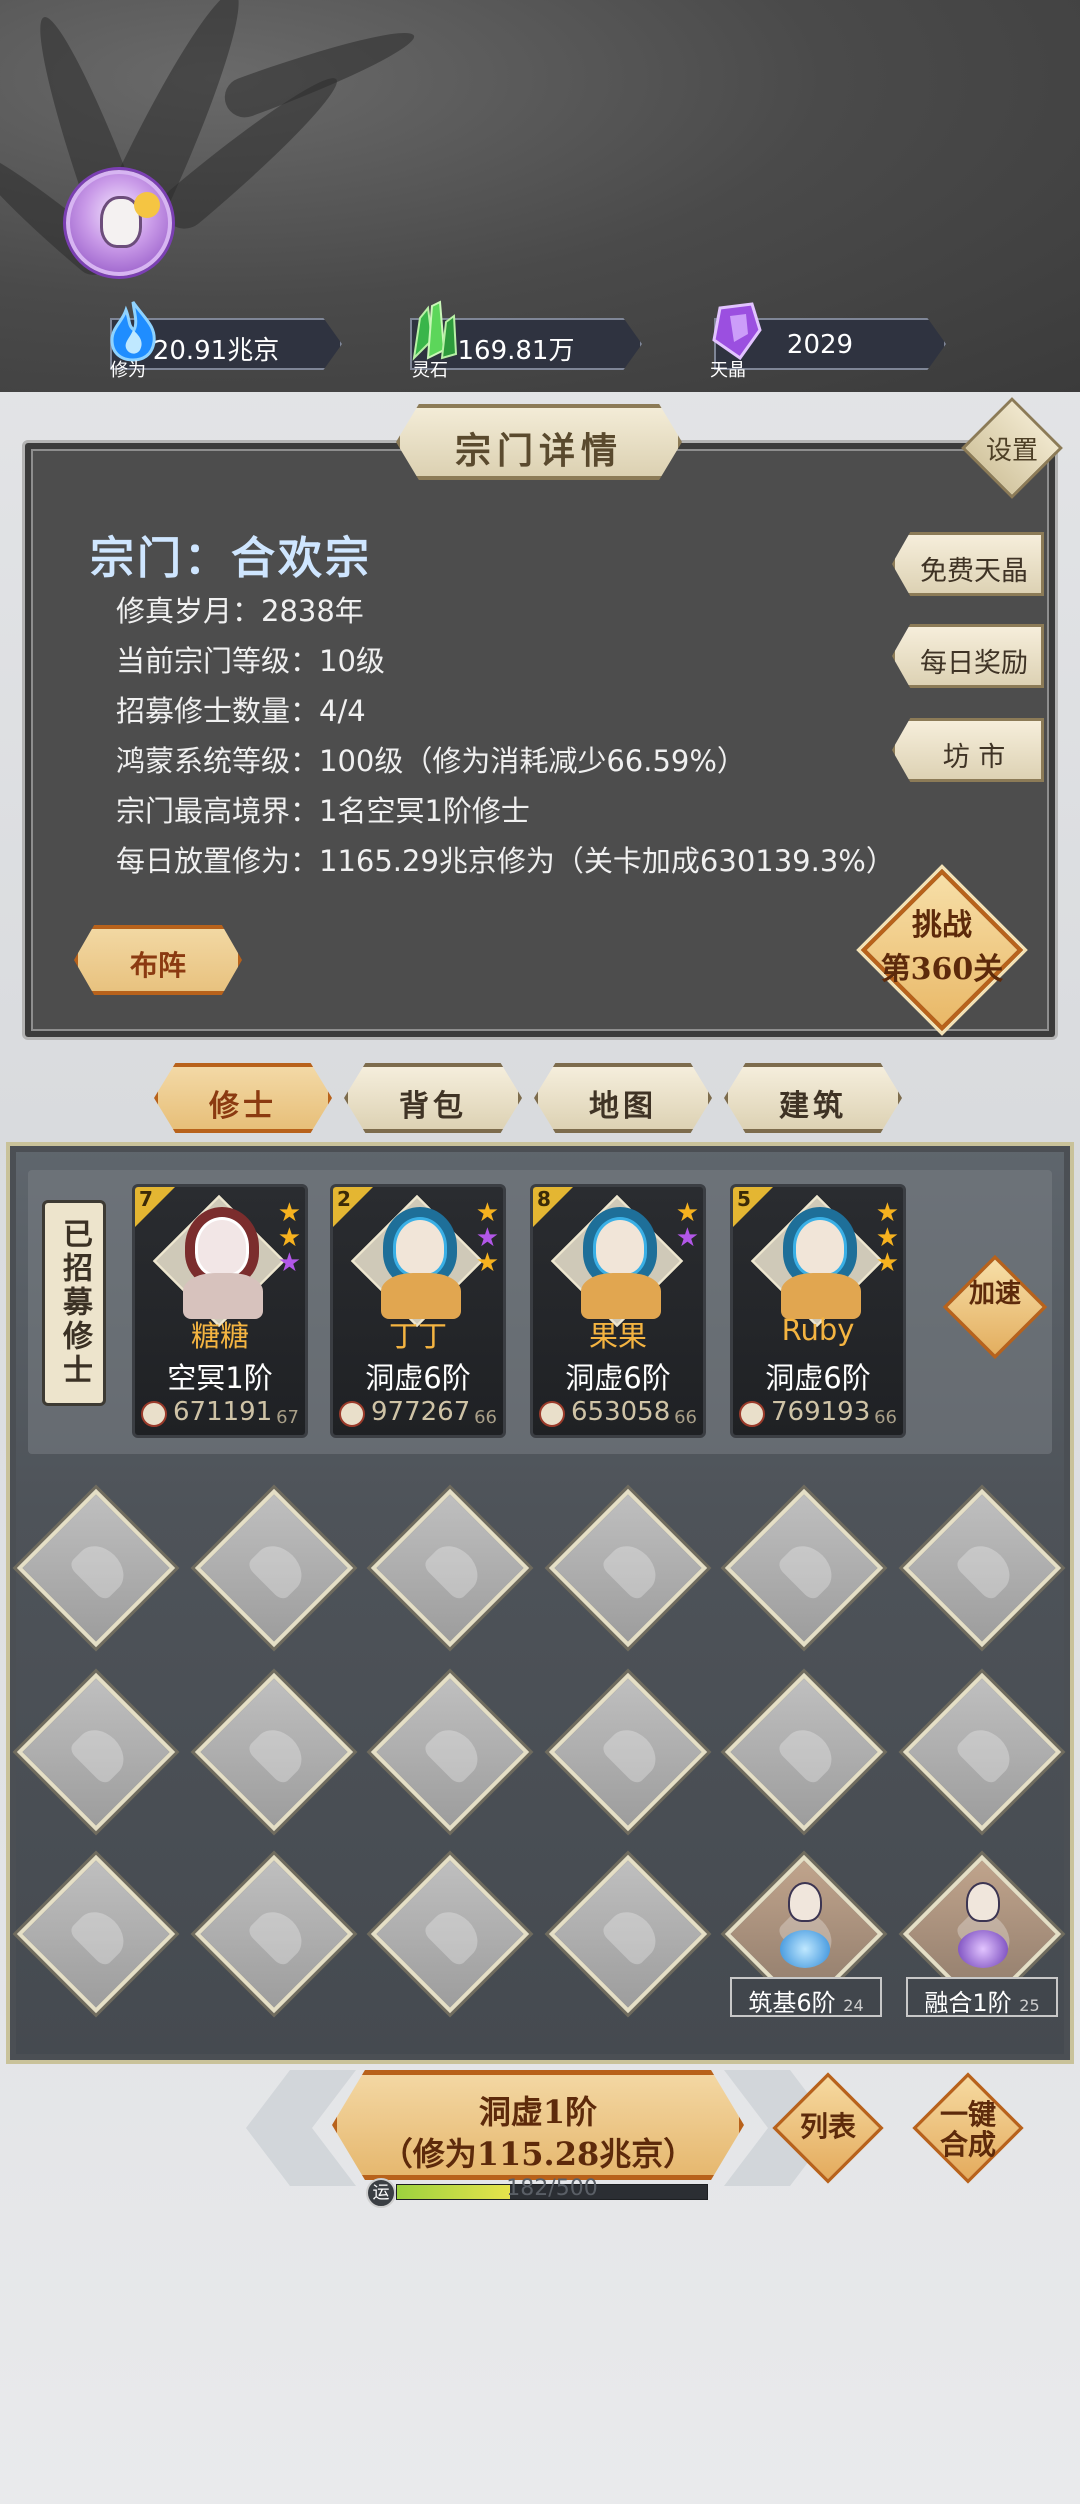 The width and height of the screenshot is (1080, 2504). What do you see at coordinates (744, 1199) in the screenshot?
I see `hero-level: 5` at bounding box center [744, 1199].